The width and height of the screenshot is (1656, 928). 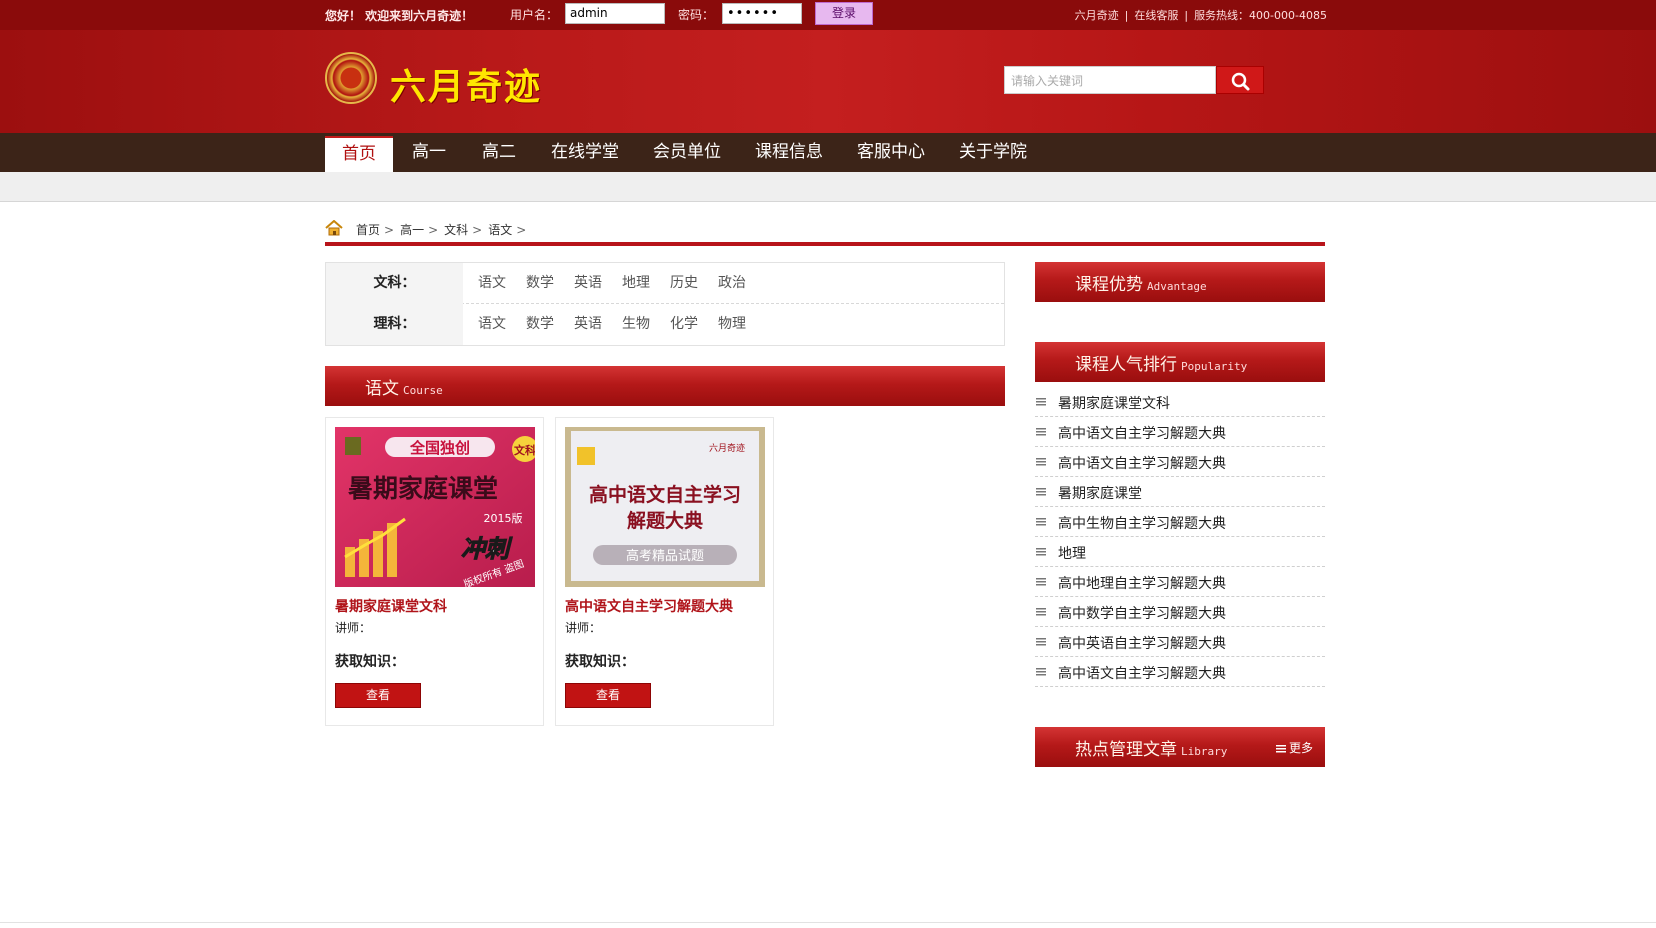 What do you see at coordinates (696, 15) in the screenshot?
I see `password-label: 密码：` at bounding box center [696, 15].